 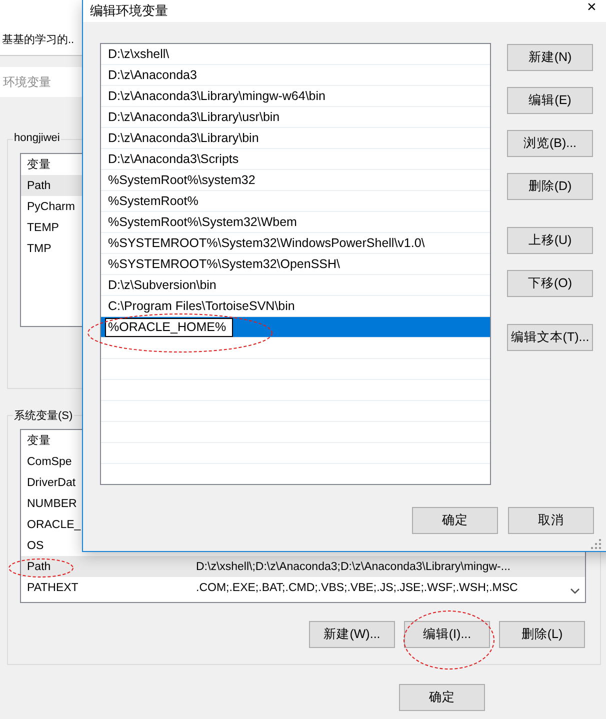 I want to click on dialog-button: 删除(D), so click(x=550, y=186).